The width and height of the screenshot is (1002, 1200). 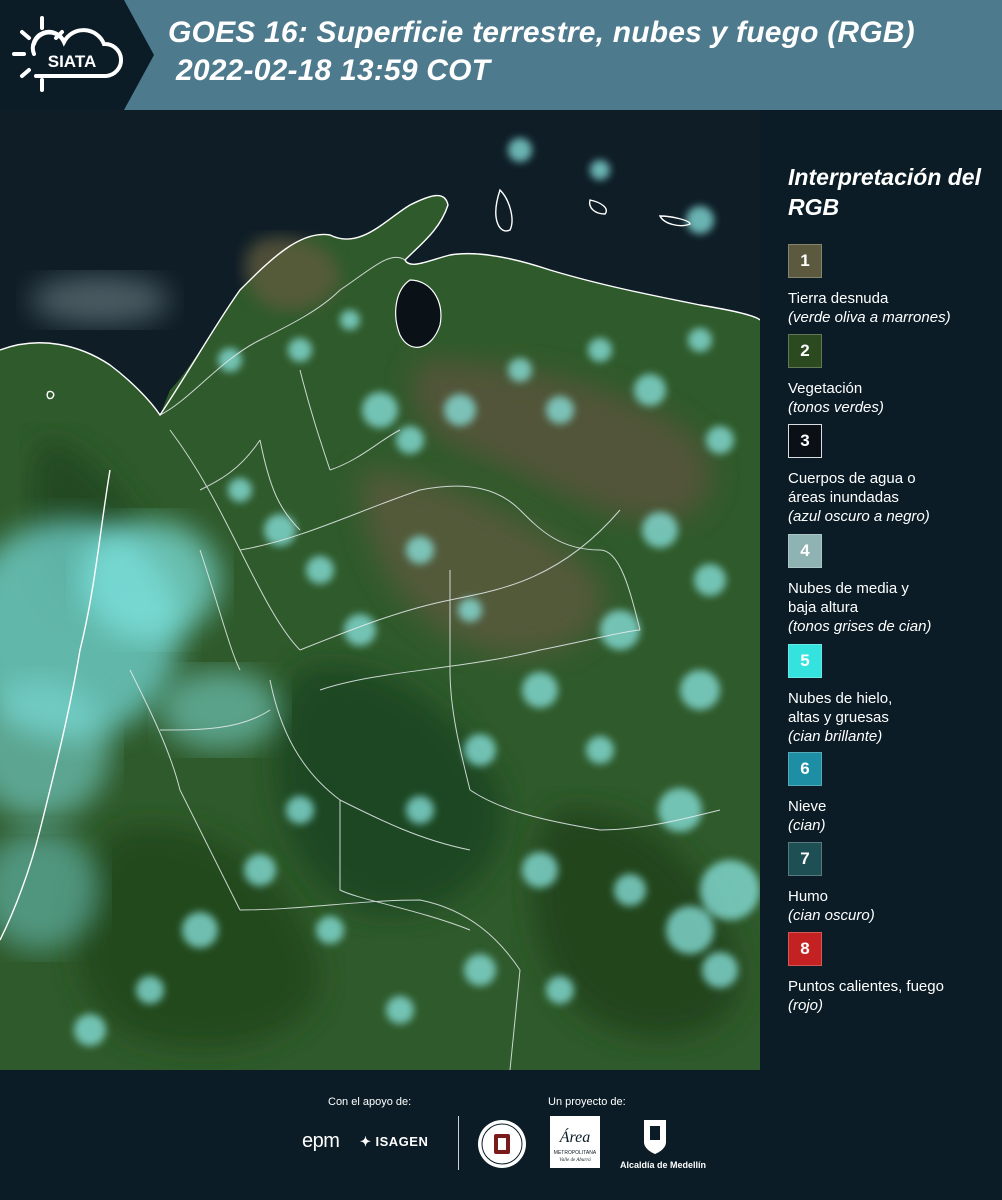 I want to click on legend-item-snow: 6 Nieve (cian), so click(x=893, y=793).